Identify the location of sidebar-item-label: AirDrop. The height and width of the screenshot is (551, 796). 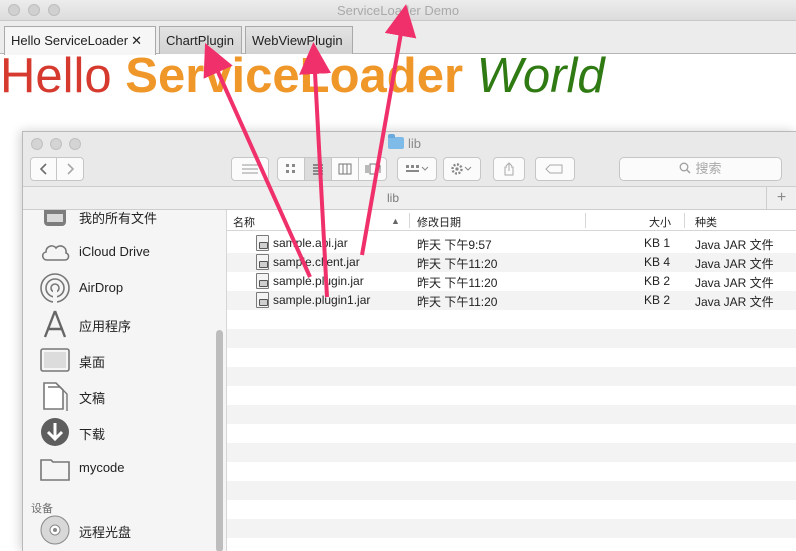
(101, 287).